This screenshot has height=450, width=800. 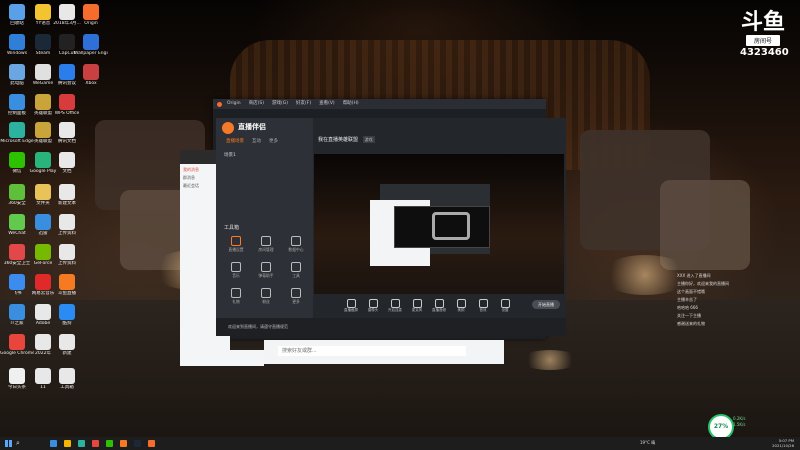 What do you see at coordinates (18, 443) in the screenshot?
I see `taskbar-search-icon: ⌕` at bounding box center [18, 443].